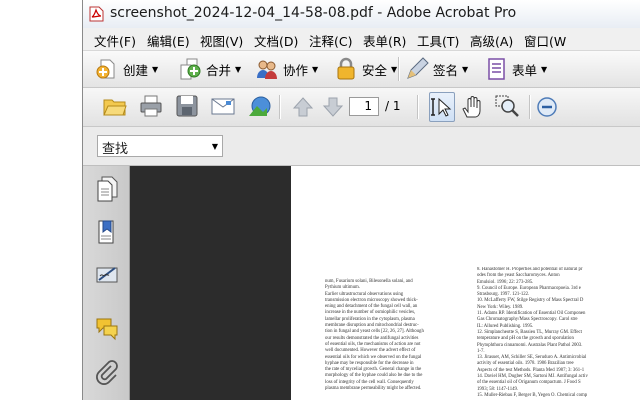 This screenshot has height=400, width=640. Describe the element at coordinates (107, 373) in the screenshot. I see `attachments-icon` at that location.